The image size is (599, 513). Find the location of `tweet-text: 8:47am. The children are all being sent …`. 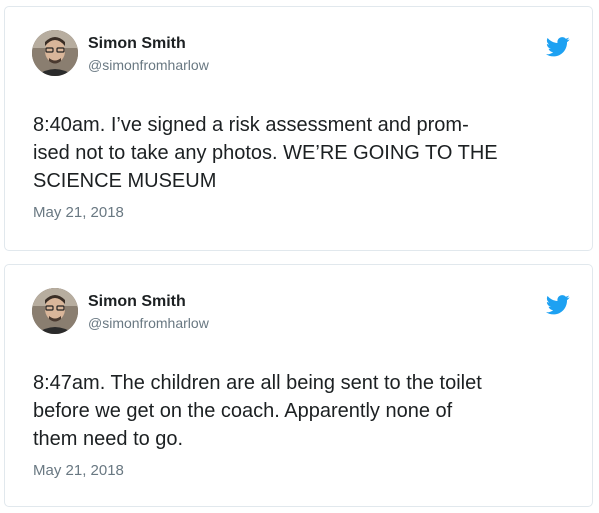

tweet-text: 8:47am. The children are all being sent … is located at coordinates (257, 411).